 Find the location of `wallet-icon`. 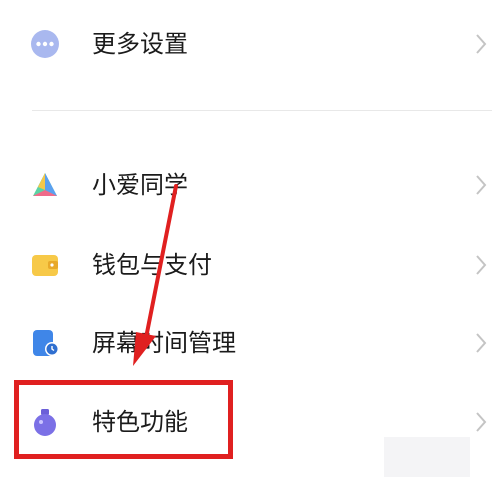

wallet-icon is located at coordinates (45, 265).